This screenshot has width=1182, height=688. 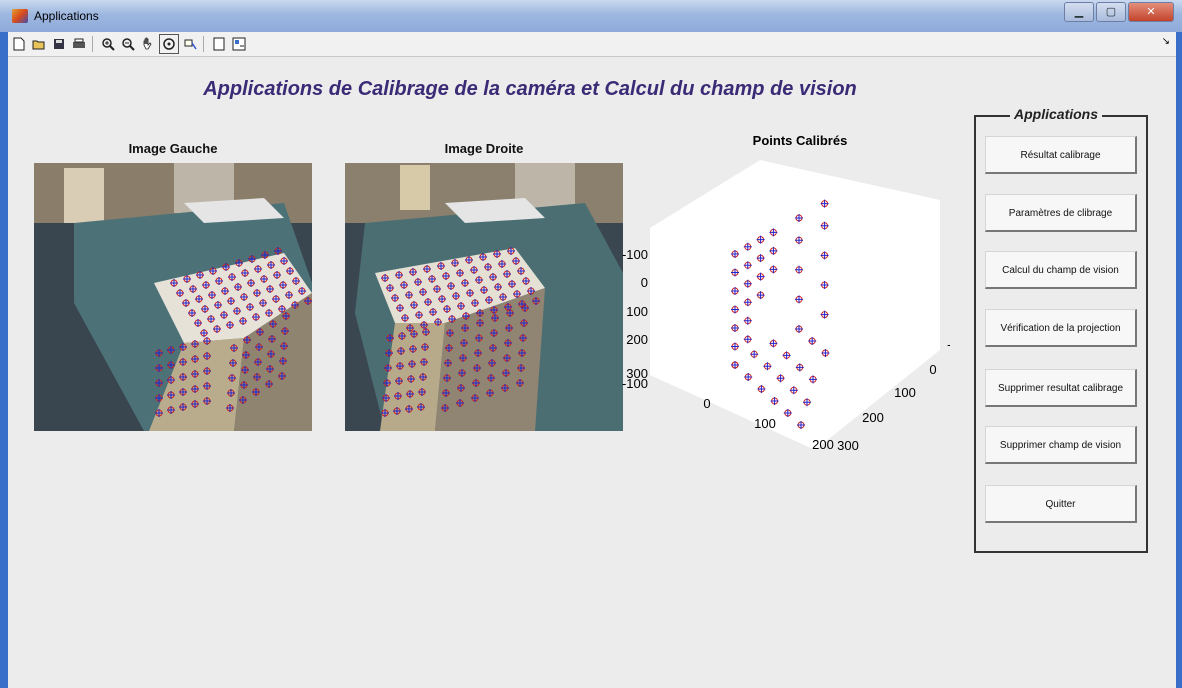 I want to click on window-border-left, so click(x=4, y=344).